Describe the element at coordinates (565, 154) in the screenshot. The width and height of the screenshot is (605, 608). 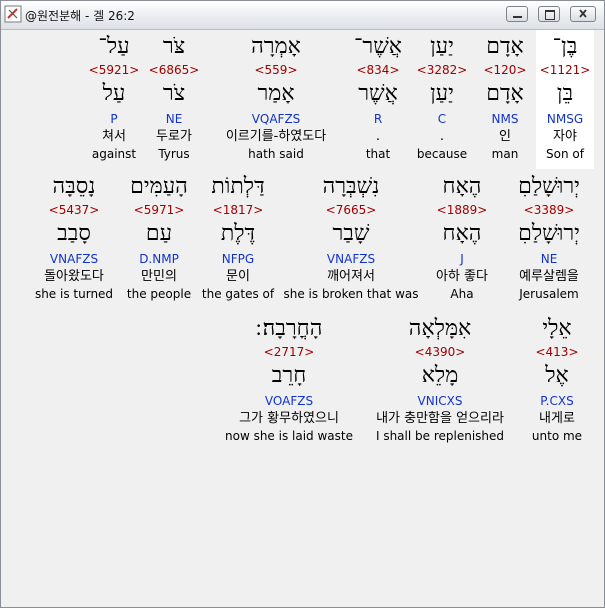
I see `english-meaning: Son of` at that location.